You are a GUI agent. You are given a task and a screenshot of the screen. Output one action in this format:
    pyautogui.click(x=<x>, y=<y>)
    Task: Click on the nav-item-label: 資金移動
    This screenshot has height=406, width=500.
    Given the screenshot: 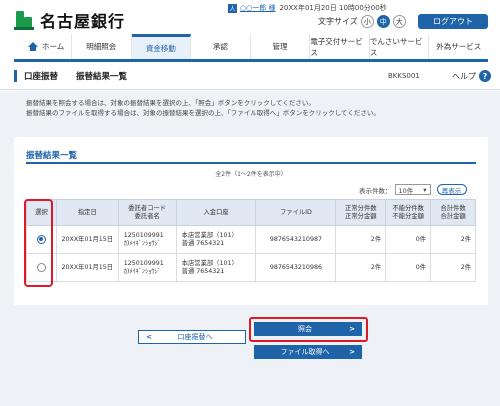 What is the action you would take?
    pyautogui.click(x=160, y=48)
    